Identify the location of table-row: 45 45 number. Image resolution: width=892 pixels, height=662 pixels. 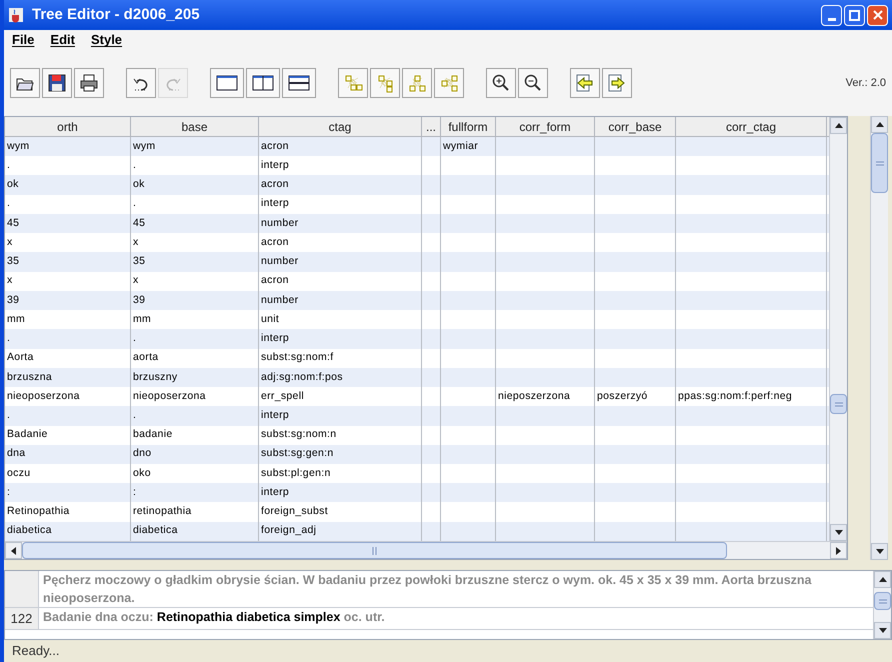
(417, 224).